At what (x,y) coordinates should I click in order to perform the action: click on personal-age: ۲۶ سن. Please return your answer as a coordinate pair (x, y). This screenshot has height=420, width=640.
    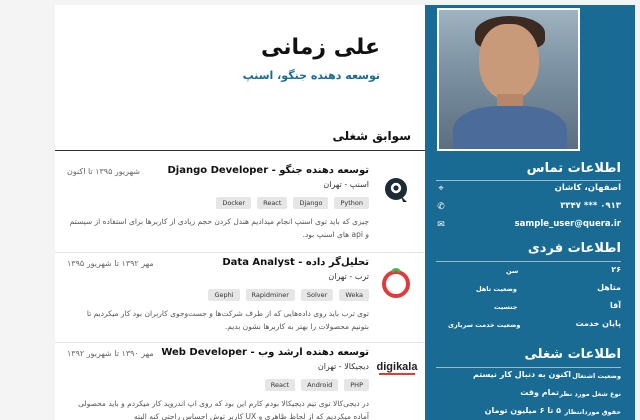
    Looking at the image, I should click on (528, 272).